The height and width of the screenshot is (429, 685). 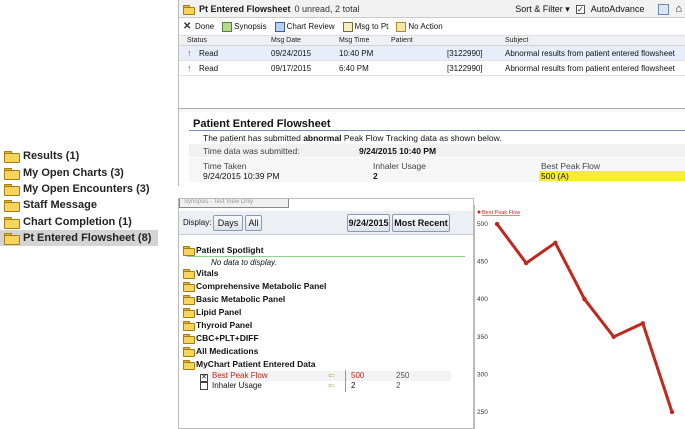 What do you see at coordinates (325, 376) in the screenshot?
I see `flowsheet-row-best-peak-flow: ✕ Best Peak Flow ⇦ 500 250` at bounding box center [325, 376].